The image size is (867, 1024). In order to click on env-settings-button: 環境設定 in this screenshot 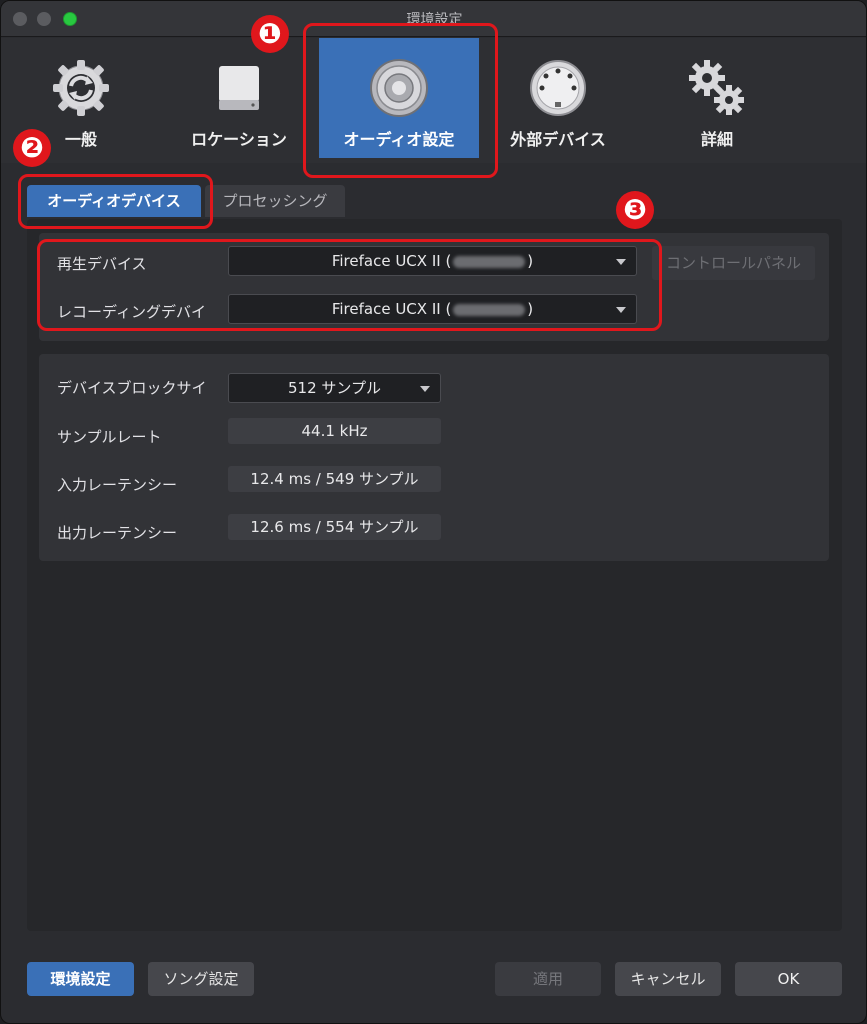, I will do `click(80, 979)`.